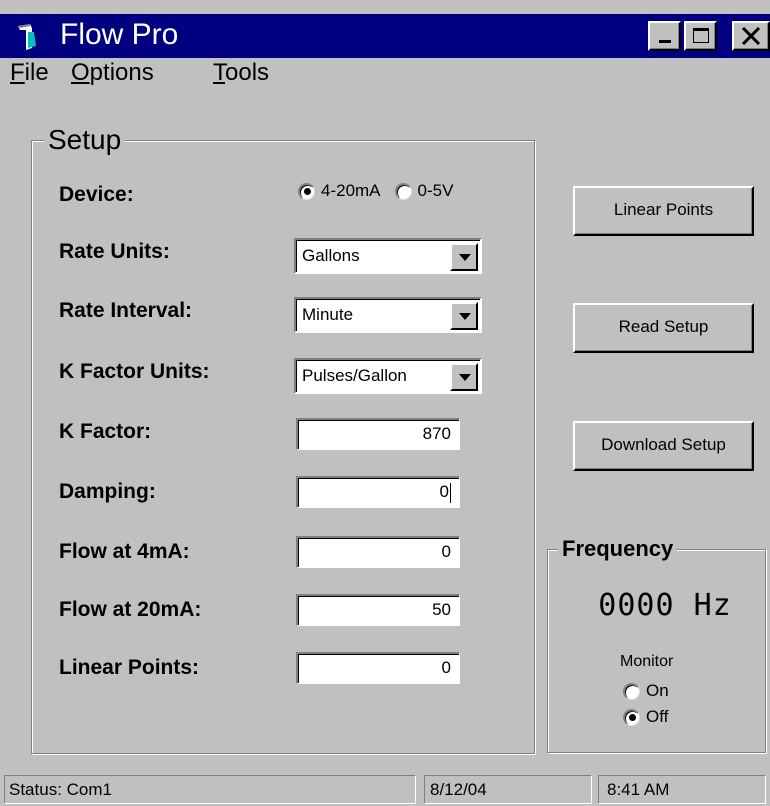  Describe the element at coordinates (435, 190) in the screenshot. I see `radio-0-5v-label: 0-5V` at that location.